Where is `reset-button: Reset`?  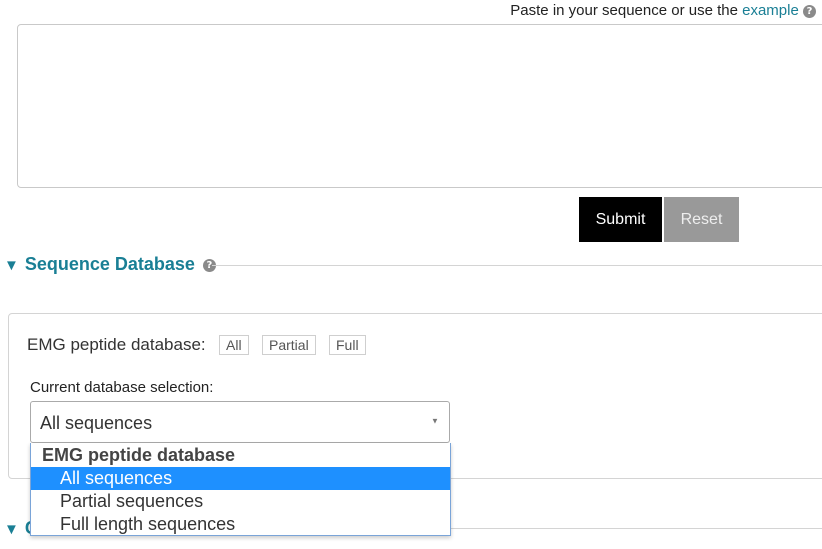
reset-button: Reset is located at coordinates (701, 219).